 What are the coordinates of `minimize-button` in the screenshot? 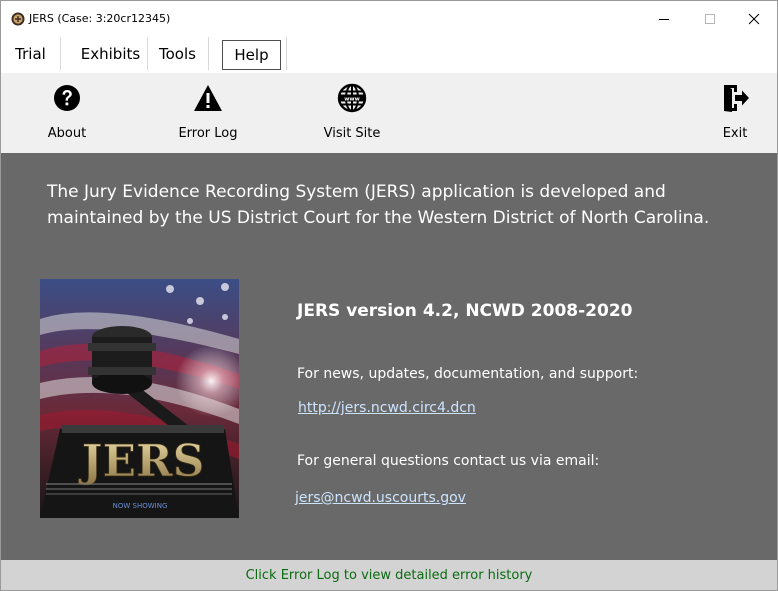 It's located at (664, 19).